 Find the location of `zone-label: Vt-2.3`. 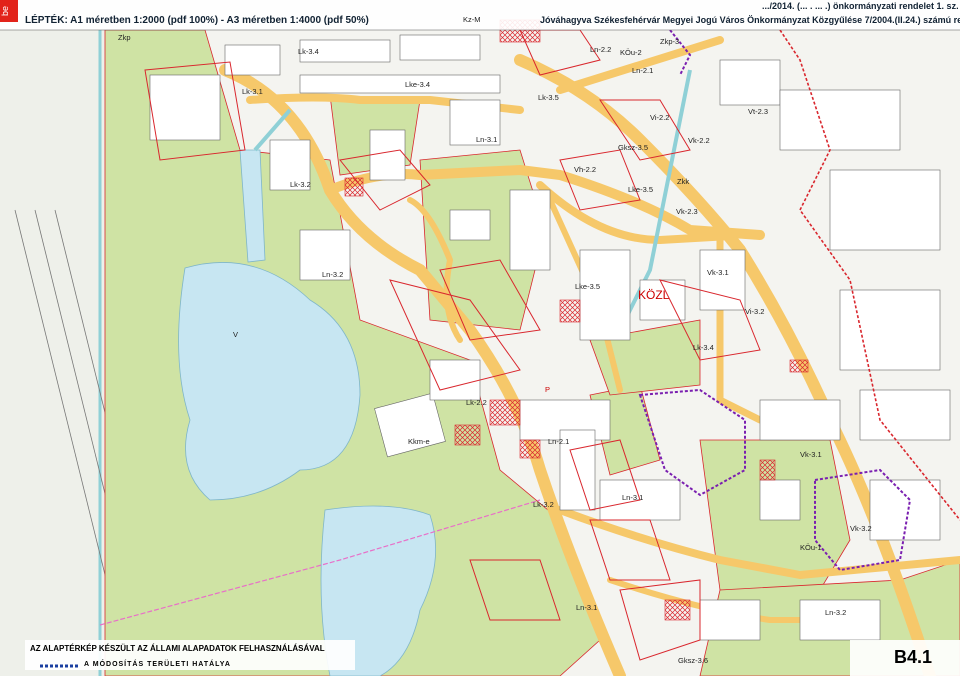

zone-label: Vt-2.3 is located at coordinates (758, 111).